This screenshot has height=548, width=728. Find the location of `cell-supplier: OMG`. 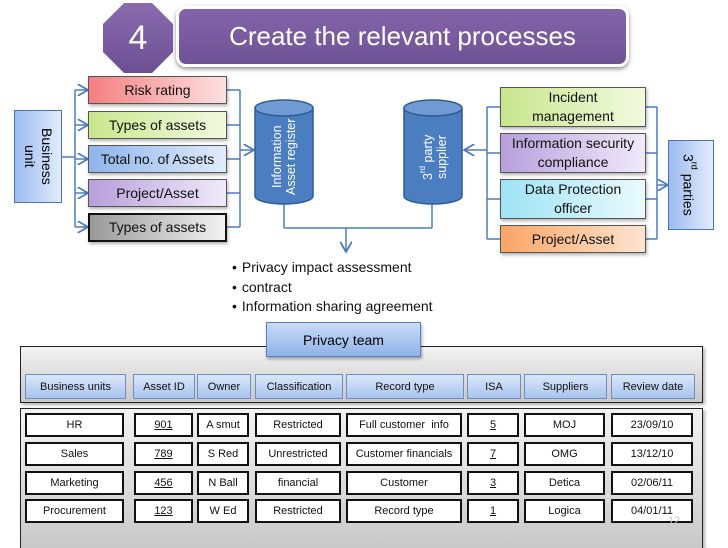

cell-supplier: OMG is located at coordinates (564, 454).